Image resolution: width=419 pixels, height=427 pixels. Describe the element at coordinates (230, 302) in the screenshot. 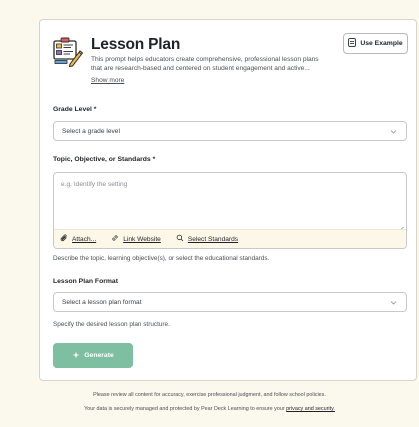

I see `lesson-format-select: Select a lesson plan format` at that location.